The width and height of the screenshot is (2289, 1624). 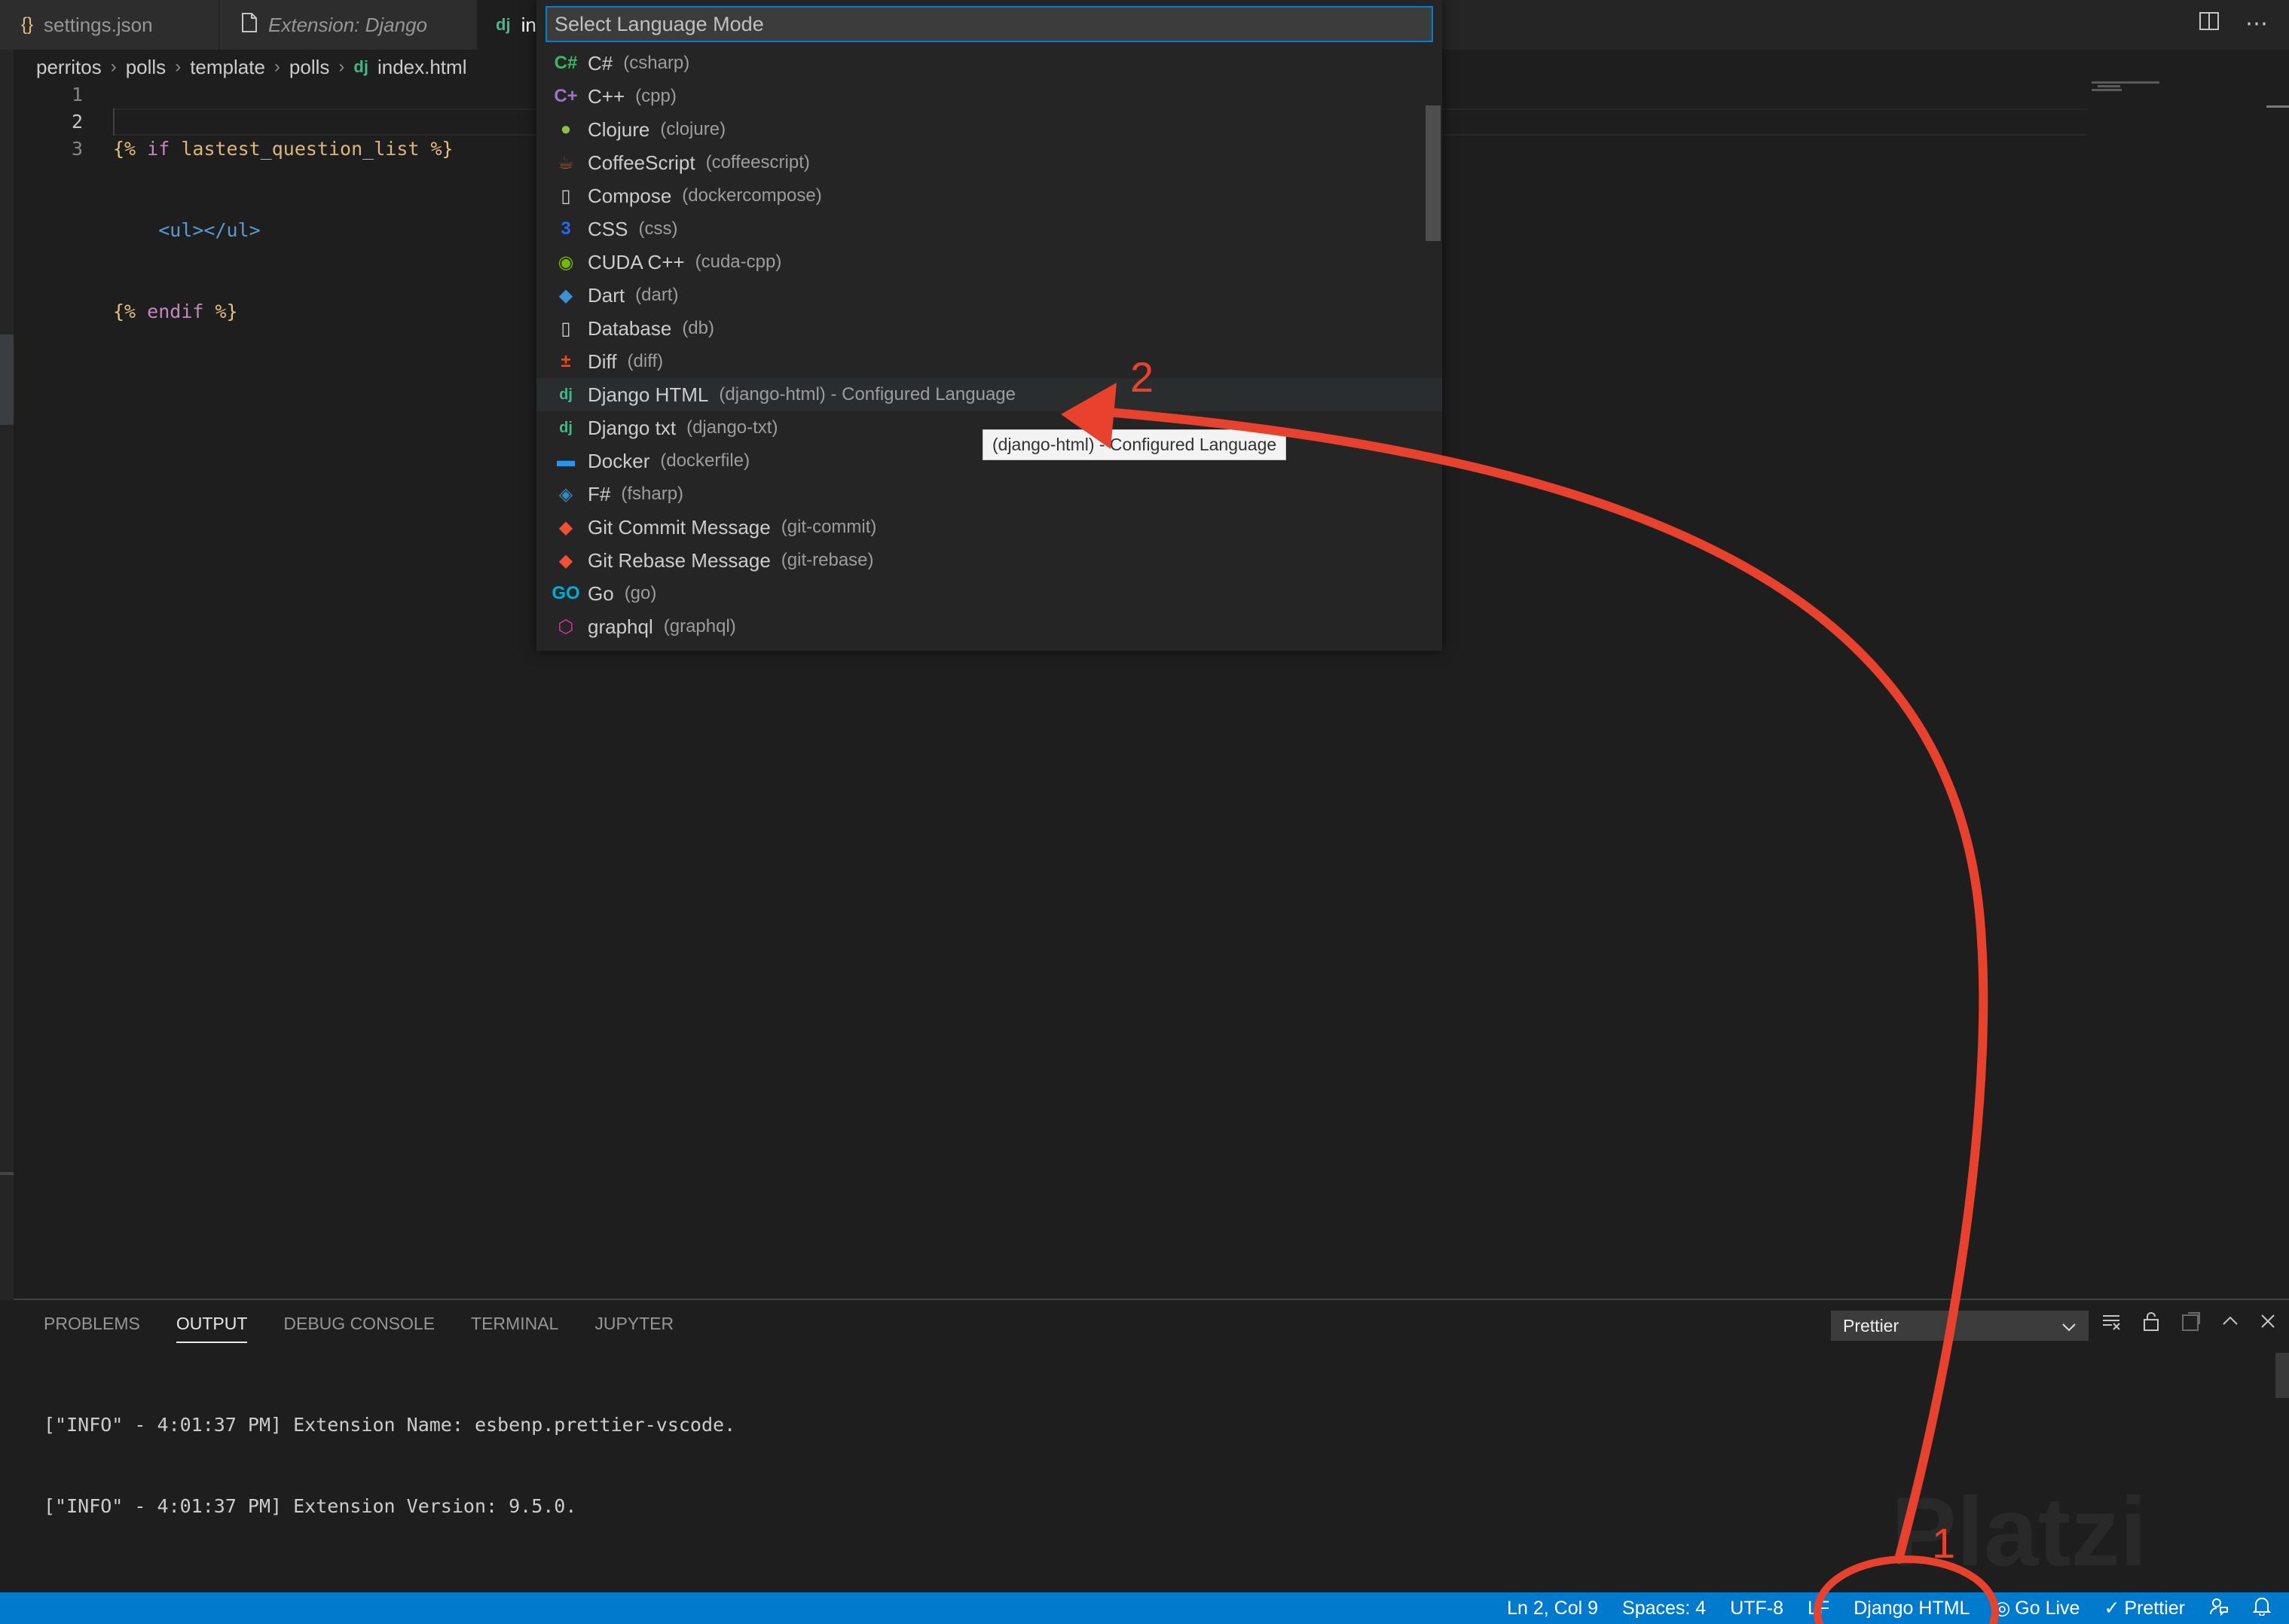 What do you see at coordinates (989, 495) in the screenshot?
I see `language-item: ◈ F# (fsharp)` at bounding box center [989, 495].